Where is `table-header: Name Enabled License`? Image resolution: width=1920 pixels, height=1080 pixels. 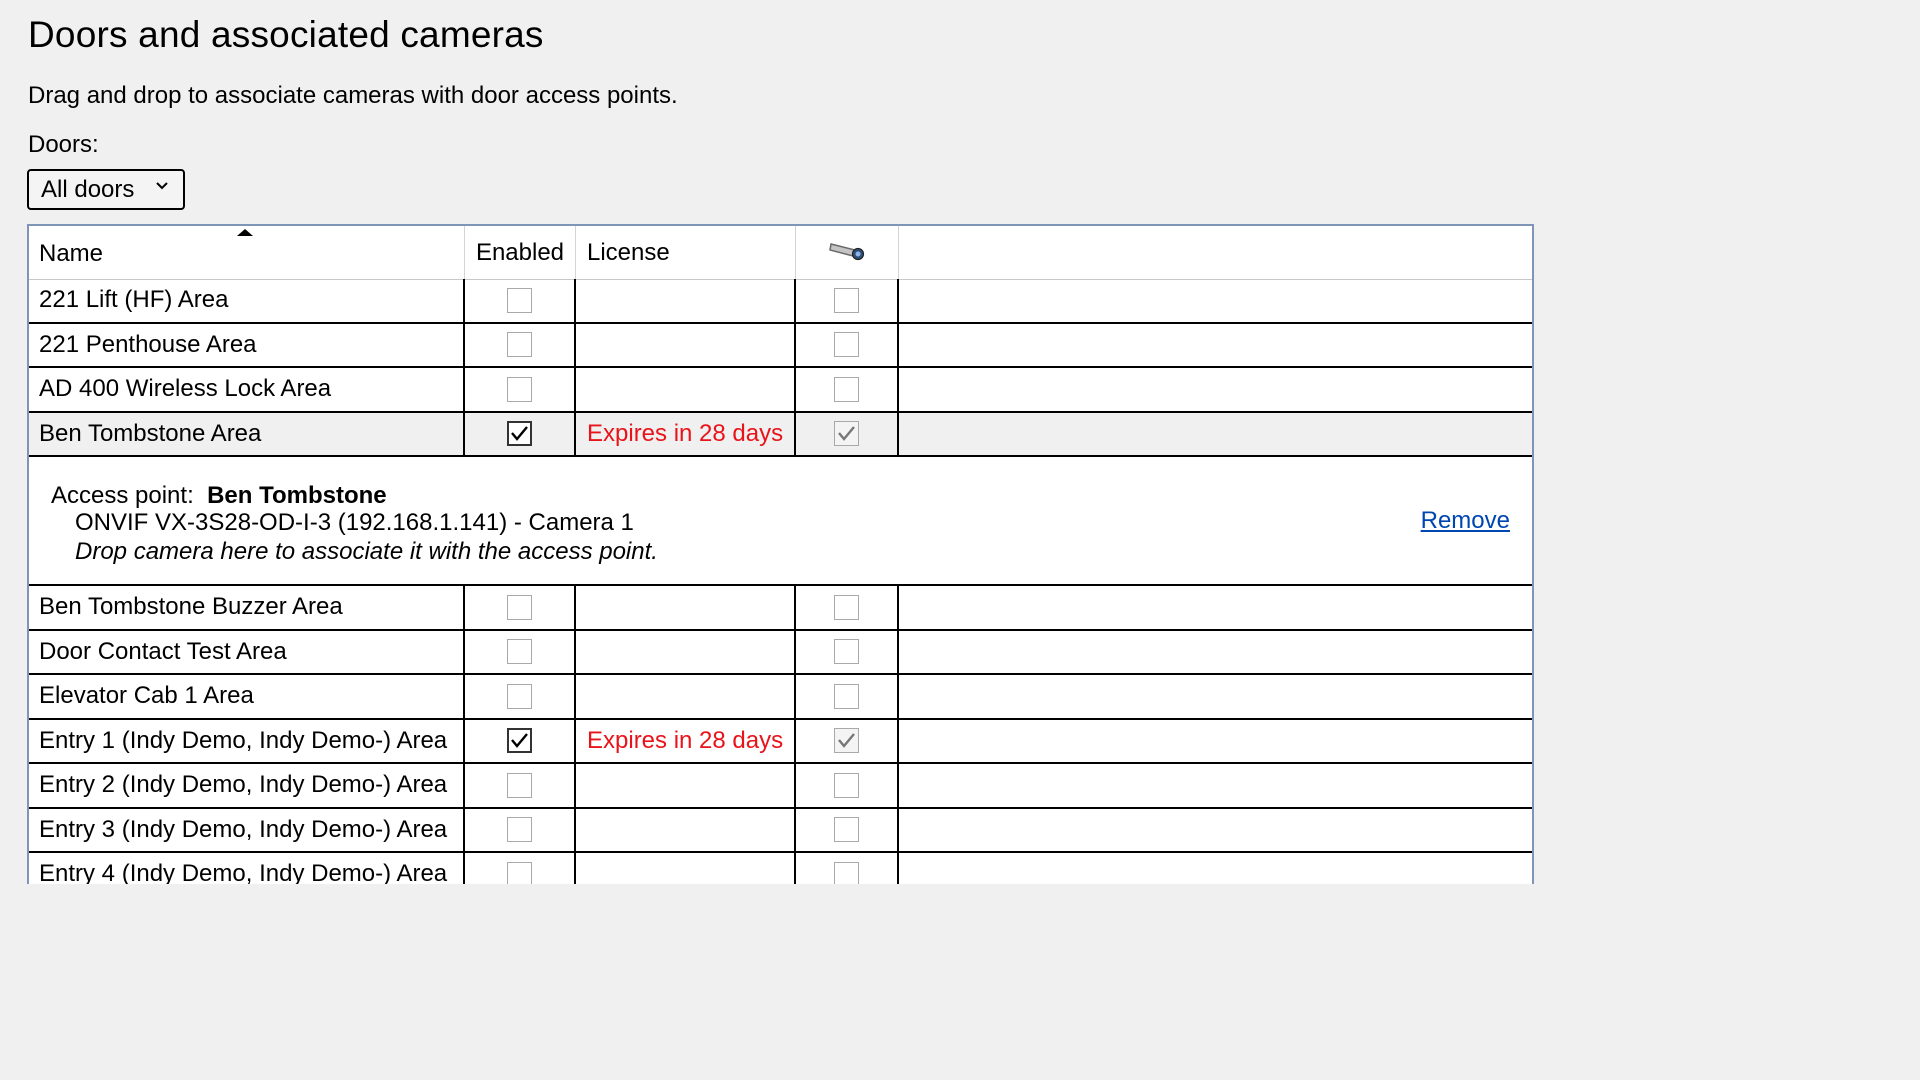
table-header: Name Enabled License is located at coordinates (780, 253).